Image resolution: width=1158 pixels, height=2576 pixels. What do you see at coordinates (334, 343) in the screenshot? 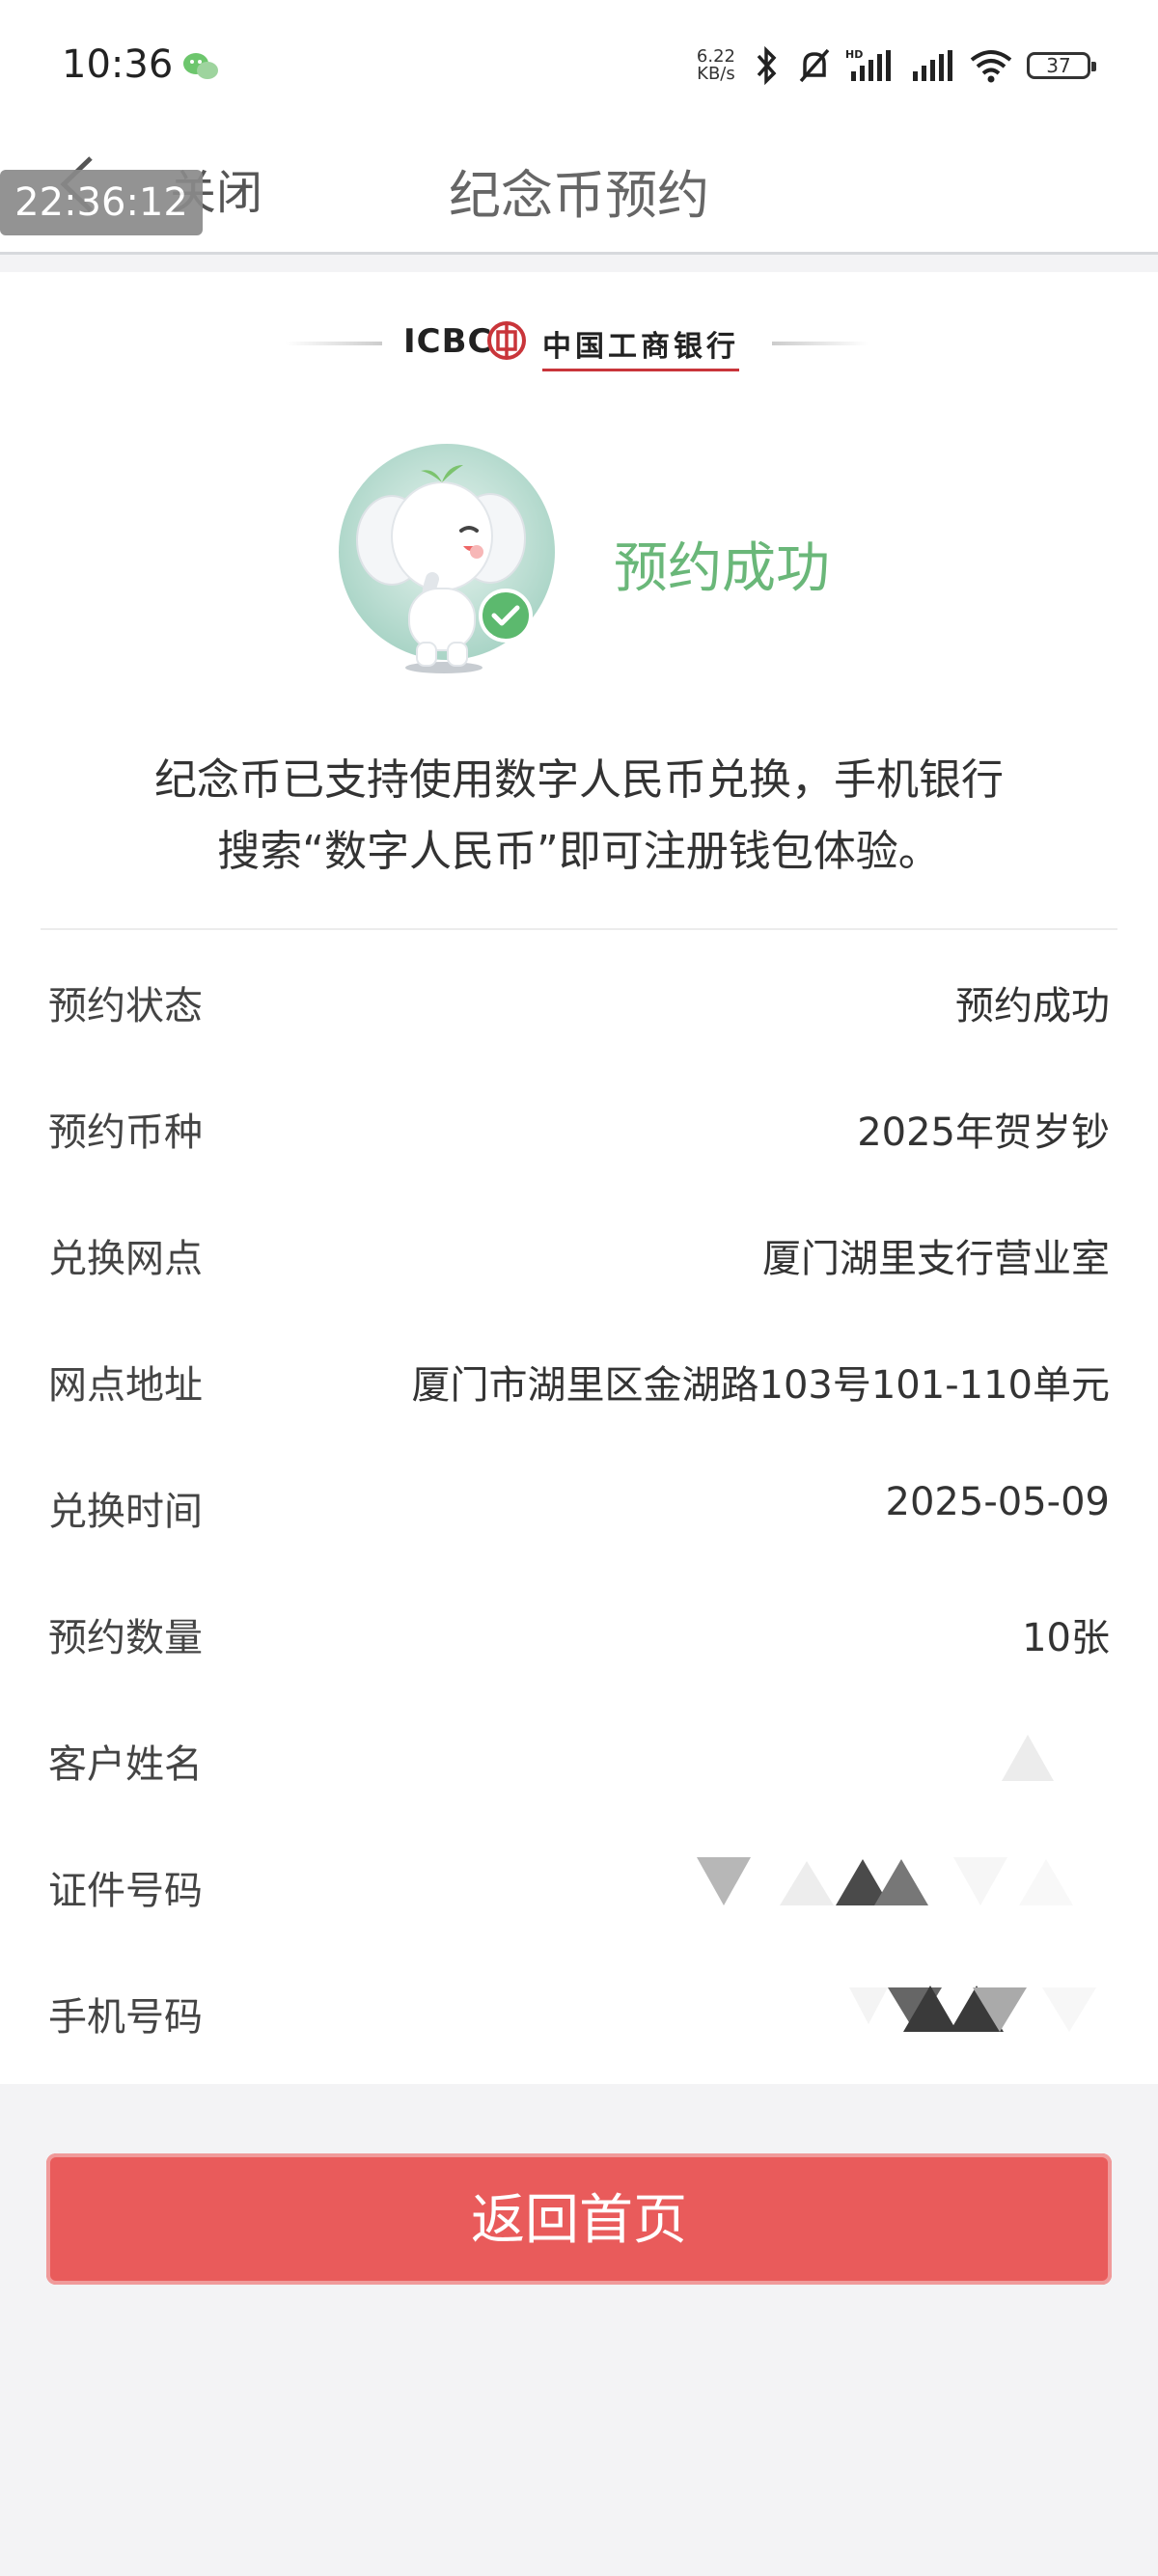
I see `logo-divider-left` at bounding box center [334, 343].